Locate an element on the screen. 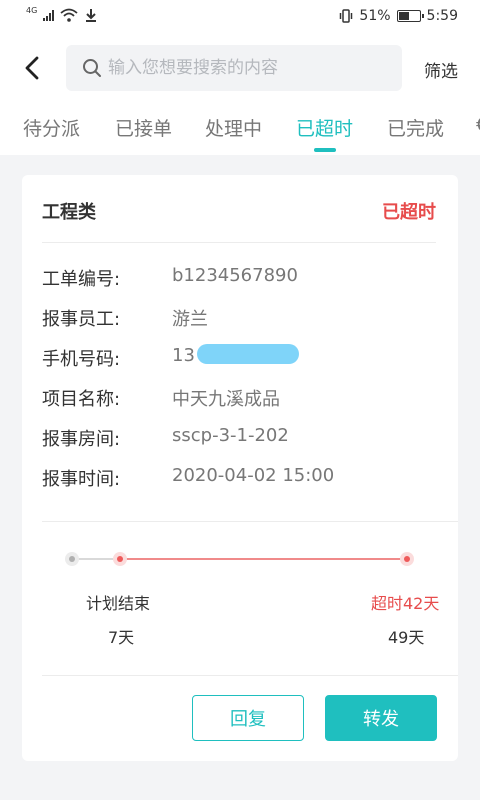 This screenshot has width=480, height=800. reply-button: 回复 is located at coordinates (248, 718).